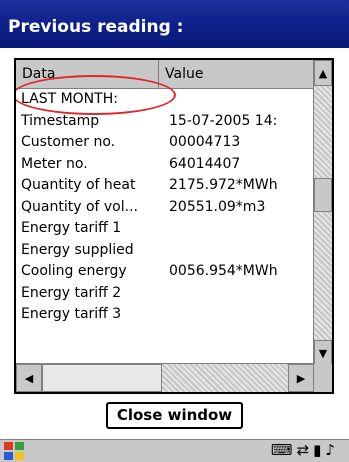 This screenshot has height=462, width=349. What do you see at coordinates (174, 415) in the screenshot?
I see `close-window-button: Close window` at bounding box center [174, 415].